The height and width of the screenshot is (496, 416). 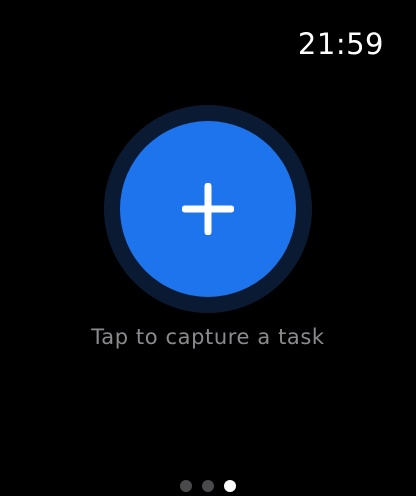 I want to click on plus-icon, so click(x=208, y=209).